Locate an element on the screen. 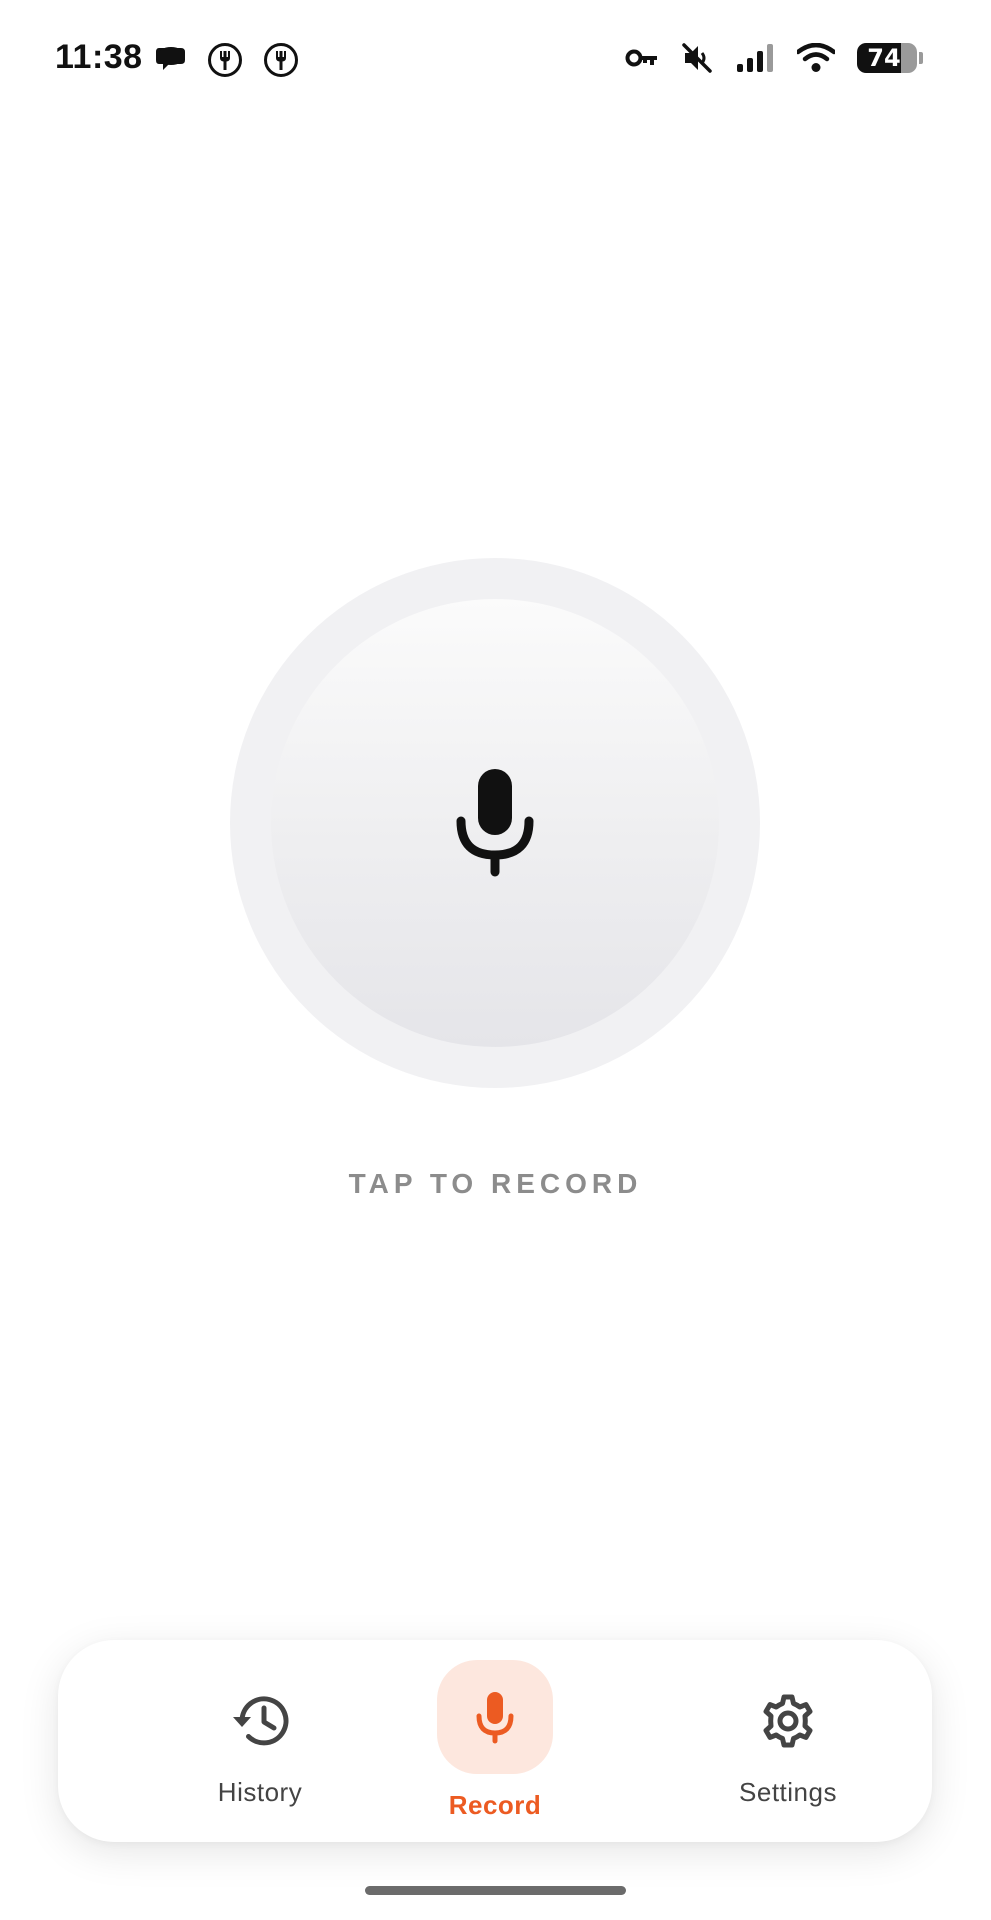  nav-item-record: Record is located at coordinates (495, 1741).